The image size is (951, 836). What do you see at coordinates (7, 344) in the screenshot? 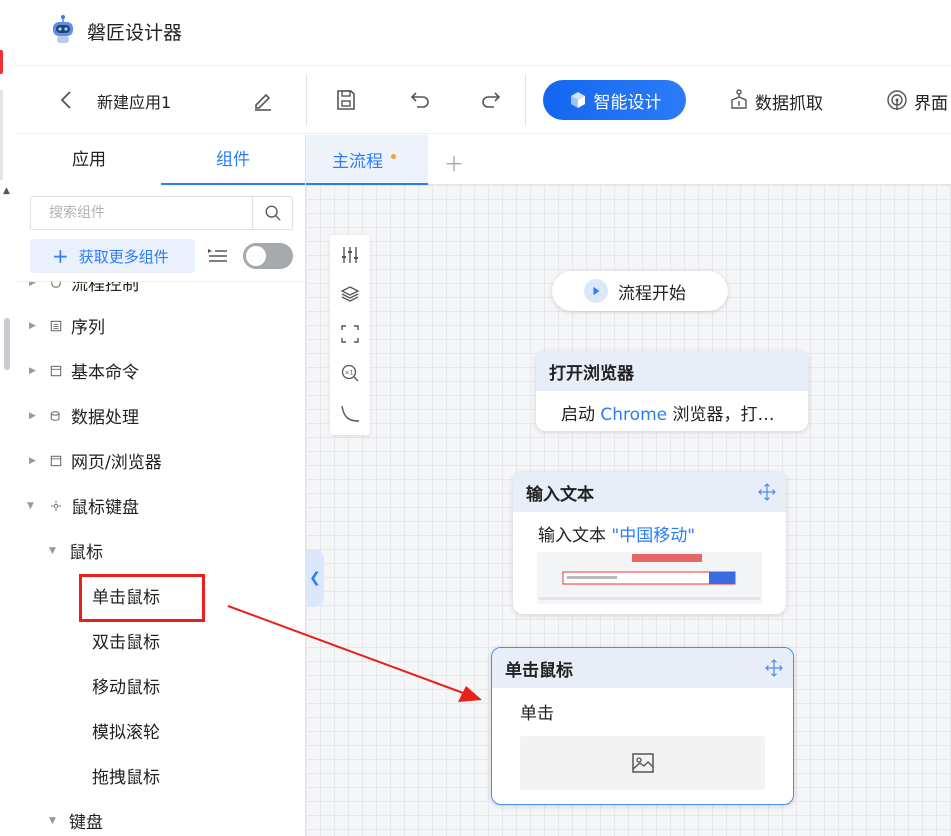
I see `scrollbar-thumb` at bounding box center [7, 344].